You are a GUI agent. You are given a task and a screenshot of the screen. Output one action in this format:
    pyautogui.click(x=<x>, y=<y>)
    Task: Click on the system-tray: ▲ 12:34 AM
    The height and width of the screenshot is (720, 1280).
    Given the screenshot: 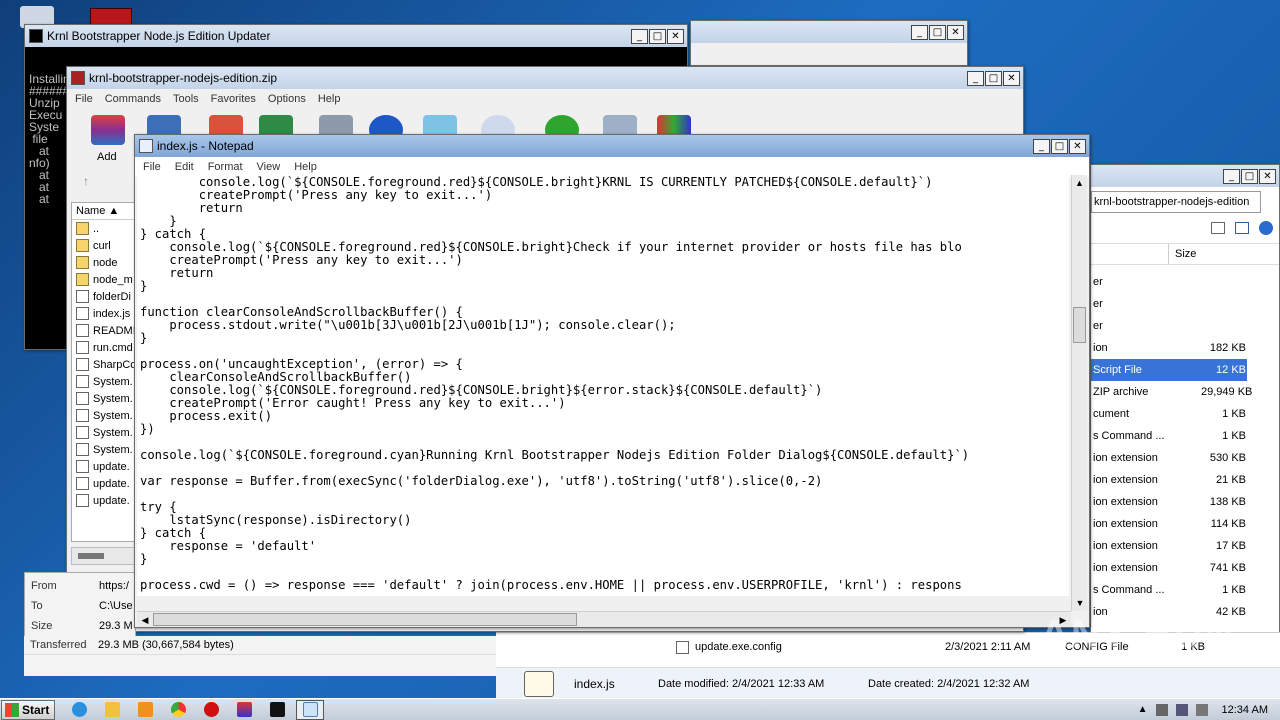 What is the action you would take?
    pyautogui.click(x=1209, y=709)
    